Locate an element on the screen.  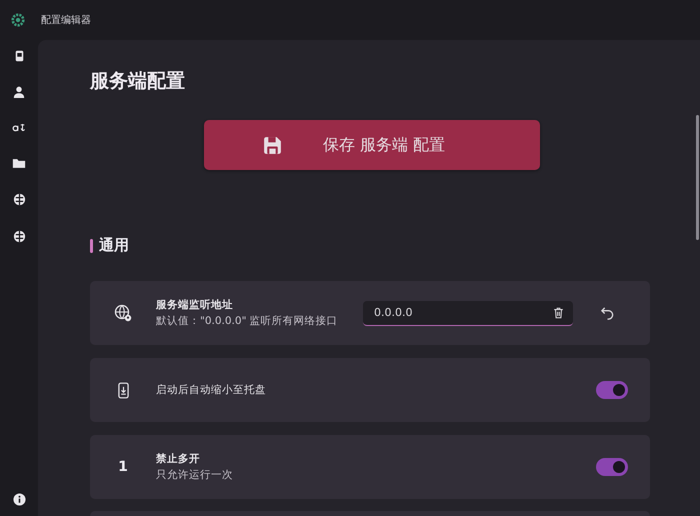
section-marker is located at coordinates (91, 245).